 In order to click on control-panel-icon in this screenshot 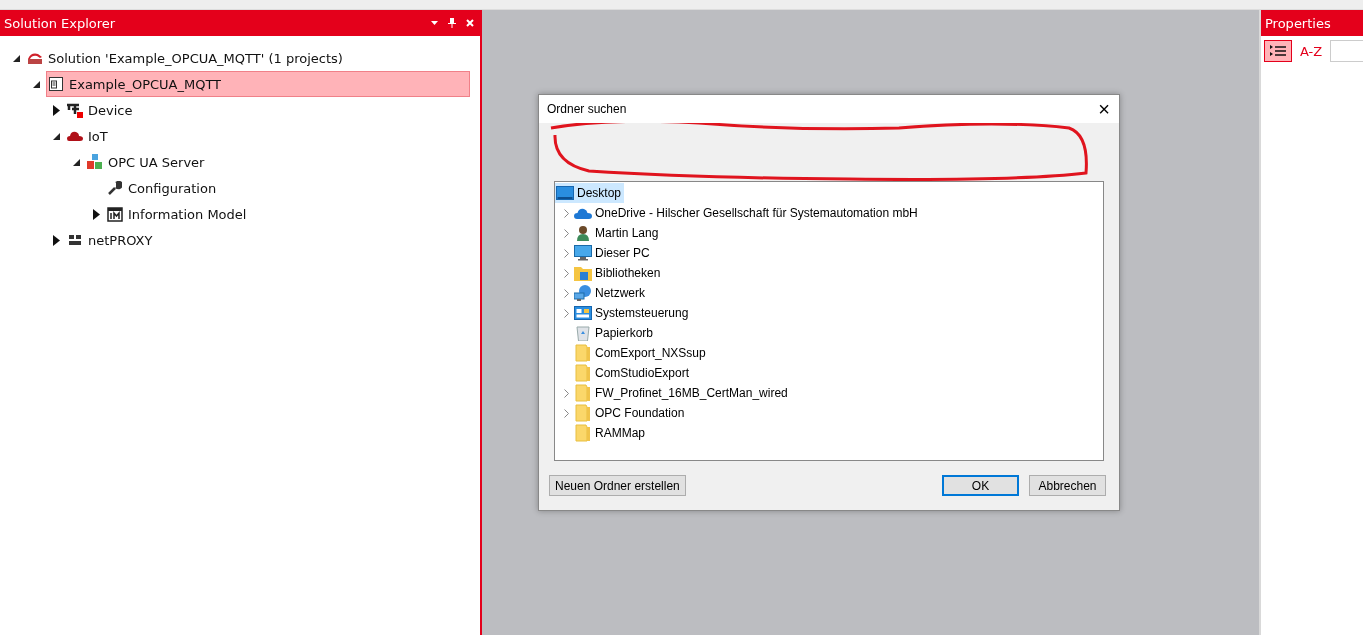, I will do `click(583, 313)`.